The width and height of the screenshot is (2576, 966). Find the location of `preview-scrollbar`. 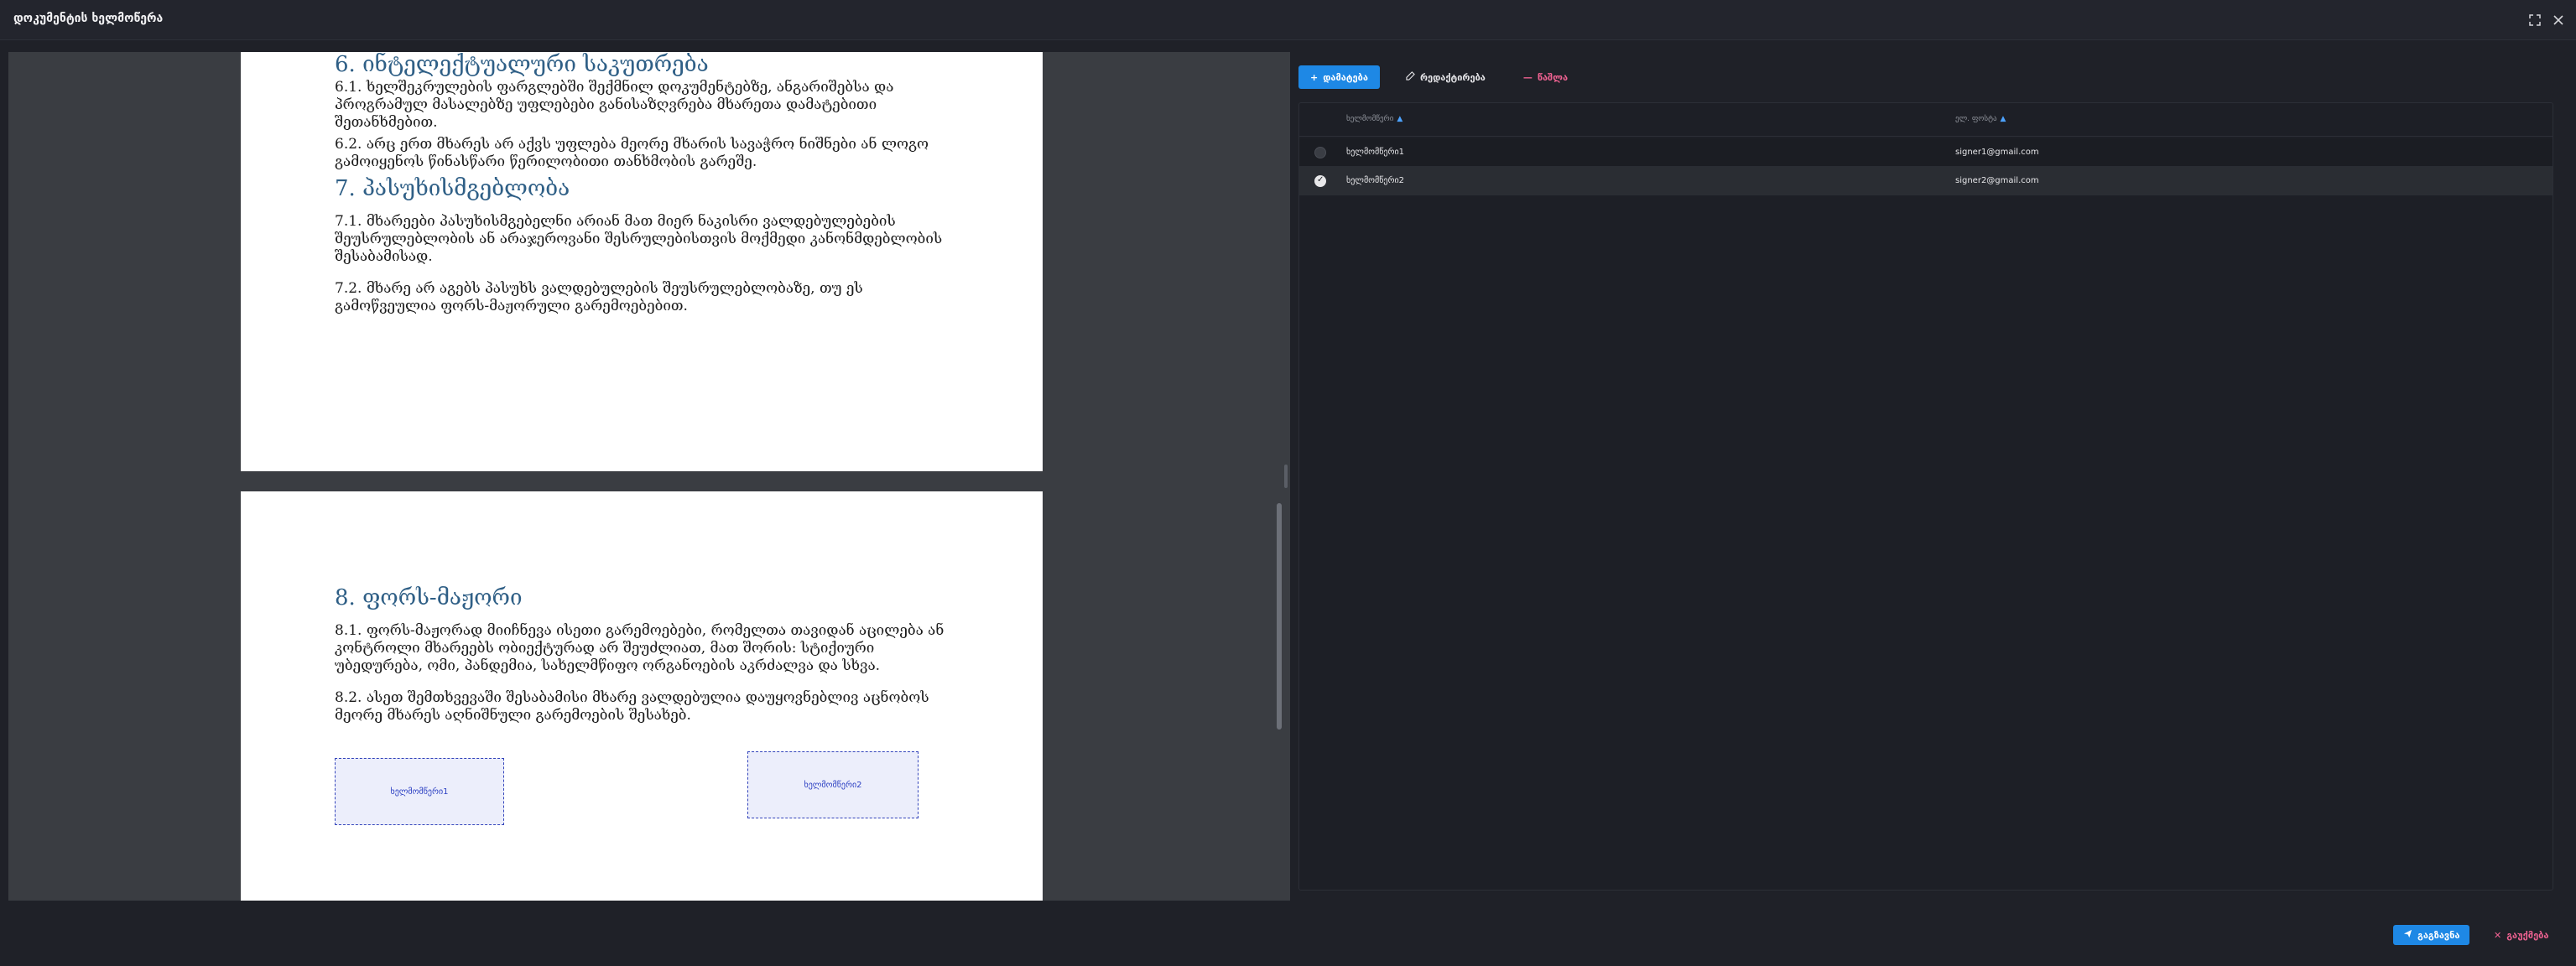

preview-scrollbar is located at coordinates (1279, 616).